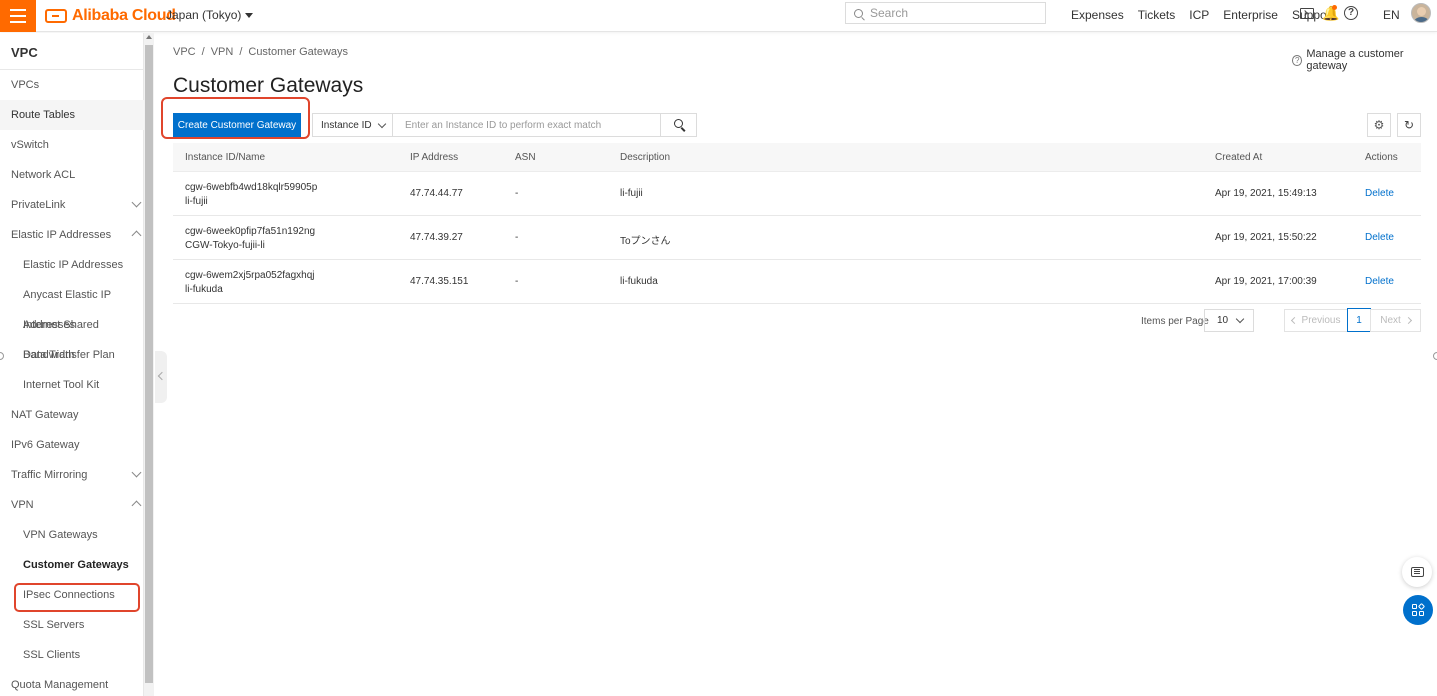 Image resolution: width=1437 pixels, height=696 pixels. What do you see at coordinates (251, 188) in the screenshot?
I see `instance-id: cgw-6webfb4wd18kqlr59905p` at bounding box center [251, 188].